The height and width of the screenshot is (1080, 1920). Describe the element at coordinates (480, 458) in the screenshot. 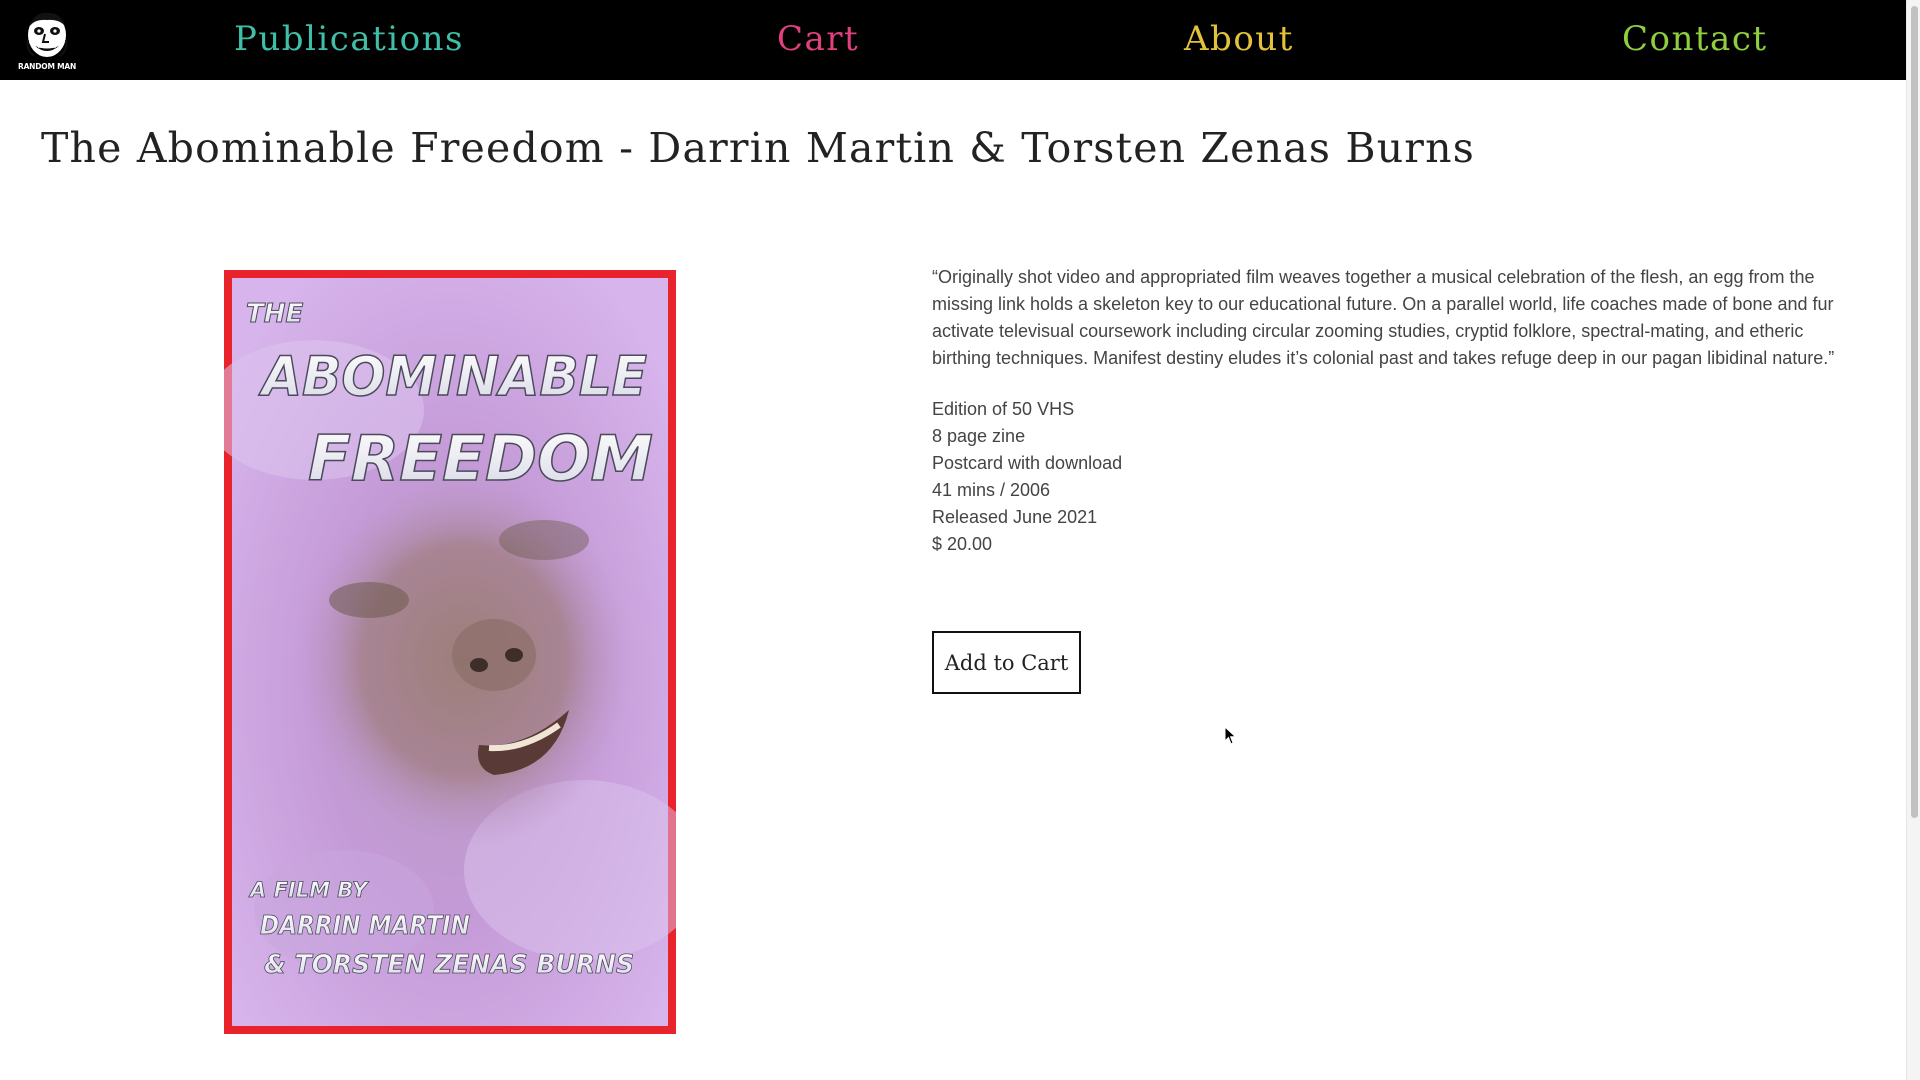

I see `cover-text-freedom: FREEDOM` at that location.